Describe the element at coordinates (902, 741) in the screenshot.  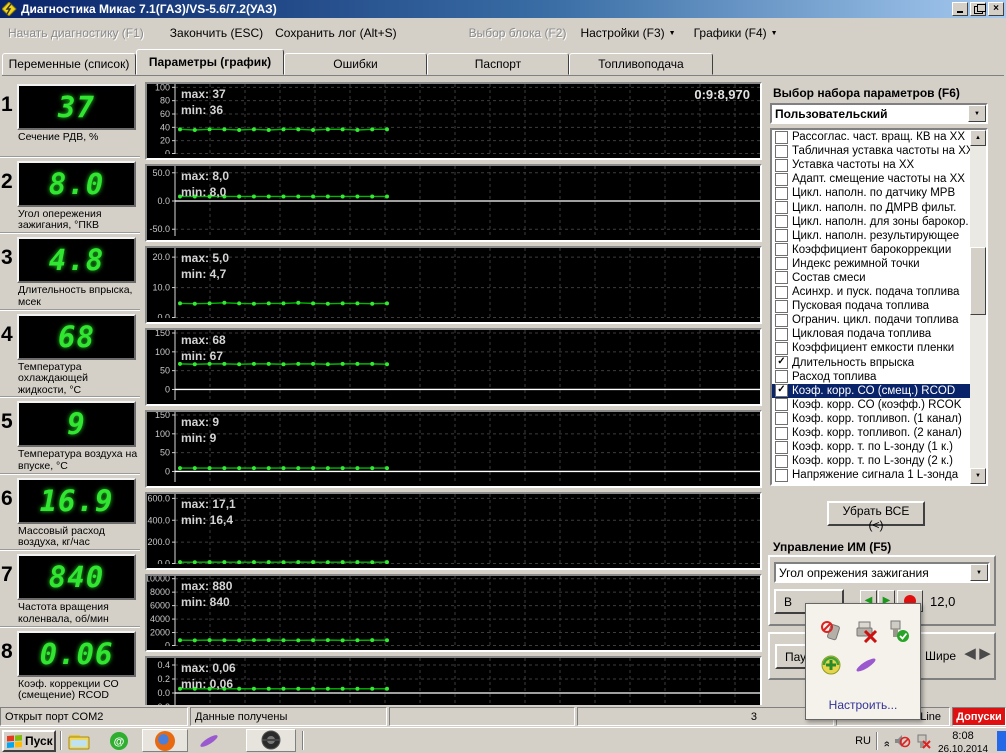
I see `muted-speaker-icon` at that location.